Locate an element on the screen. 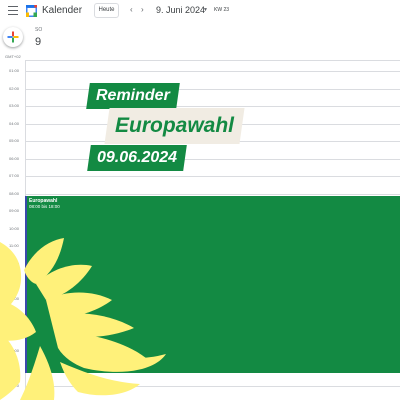 The height and width of the screenshot is (400, 400). hour-row: 06:00 is located at coordinates (200, 166).